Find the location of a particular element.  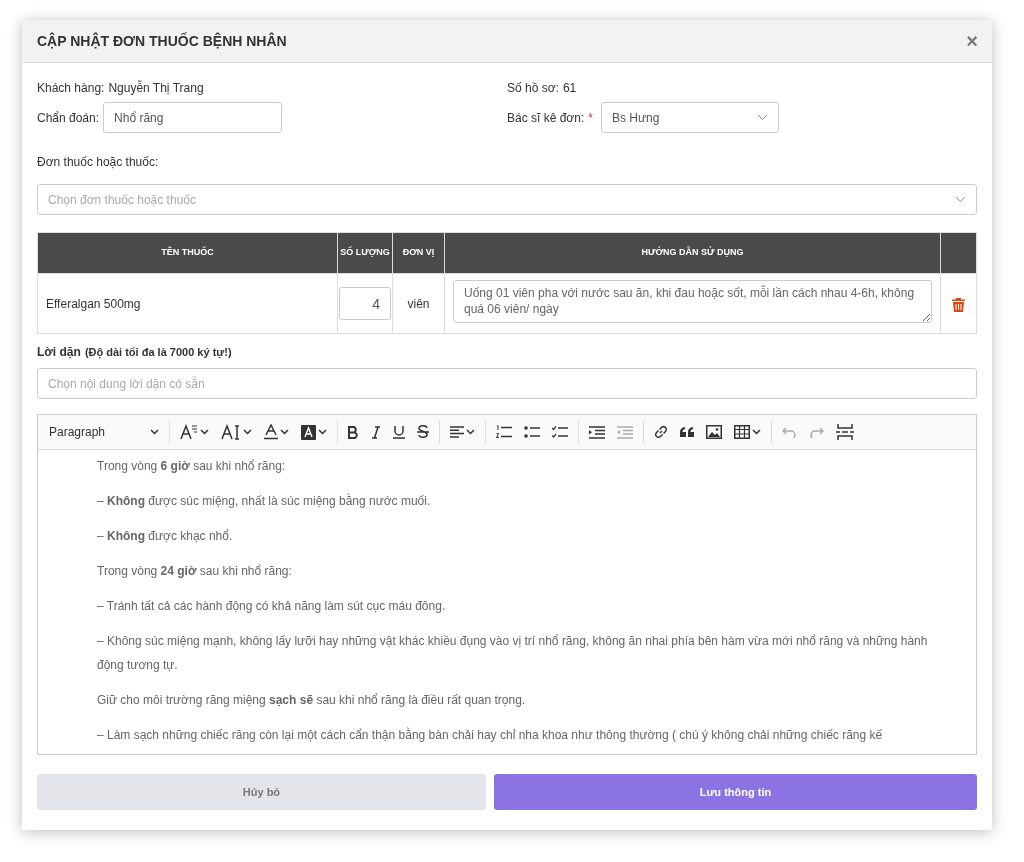

instructions-field: Uống 01 viên pha với nước sau ăn, khi đau hoặc sốt, mỗi lần cách nhau 4-6h, không quá 06 viên/ ngày is located at coordinates (692, 301).